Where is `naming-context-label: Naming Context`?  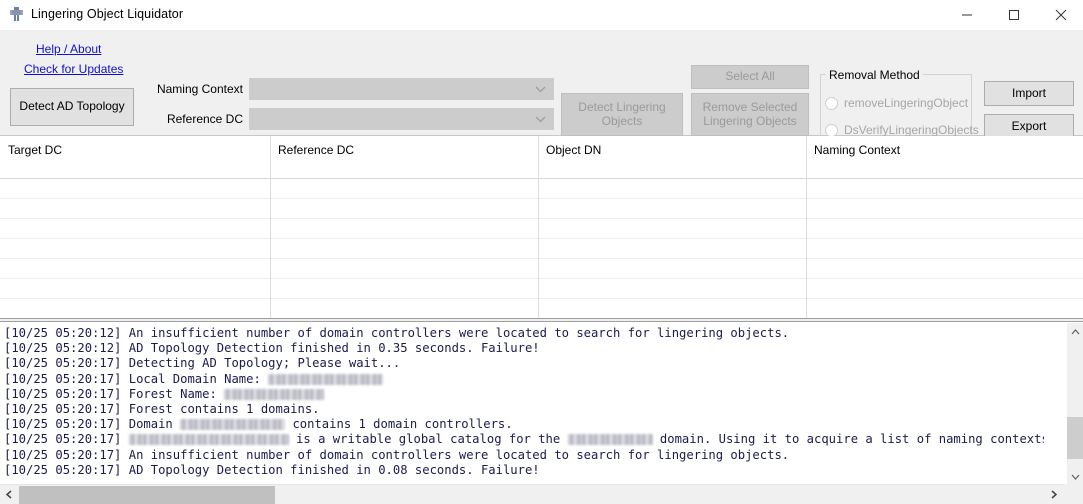 naming-context-label: Naming Context is located at coordinates (199, 89).